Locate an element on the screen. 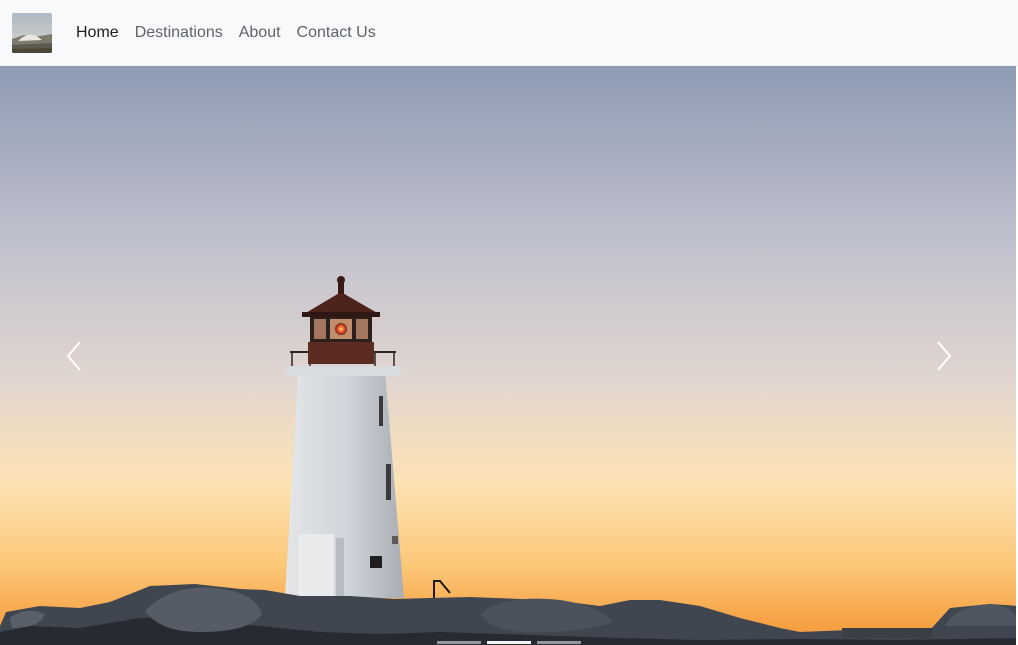 The height and width of the screenshot is (645, 1018). nav-item-contact: Contact Us is located at coordinates (336, 33).